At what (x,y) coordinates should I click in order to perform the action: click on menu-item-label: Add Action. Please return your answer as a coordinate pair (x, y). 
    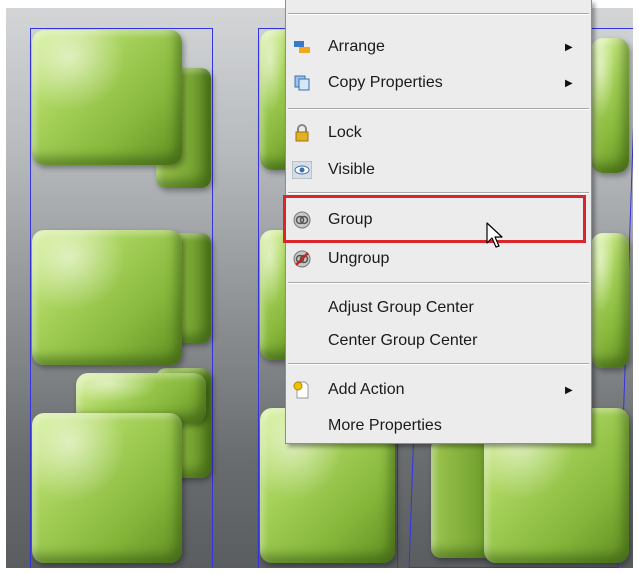
    Looking at the image, I should click on (366, 389).